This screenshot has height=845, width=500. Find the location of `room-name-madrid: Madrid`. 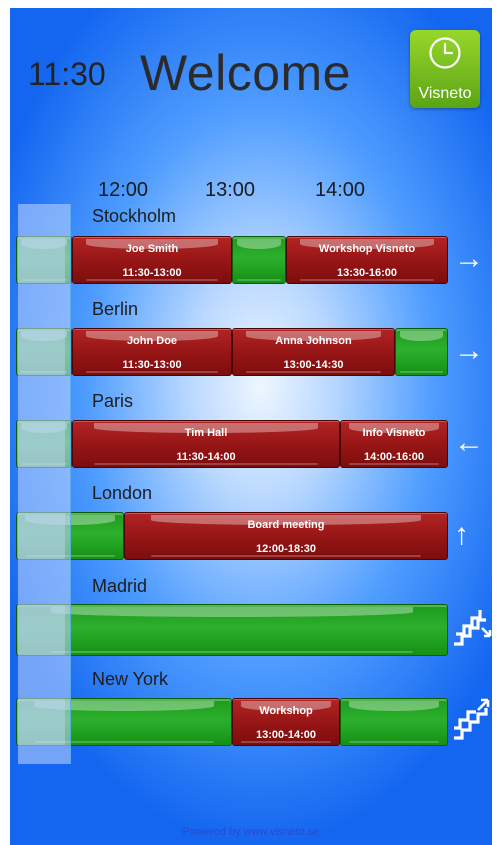

room-name-madrid: Madrid is located at coordinates (120, 586).